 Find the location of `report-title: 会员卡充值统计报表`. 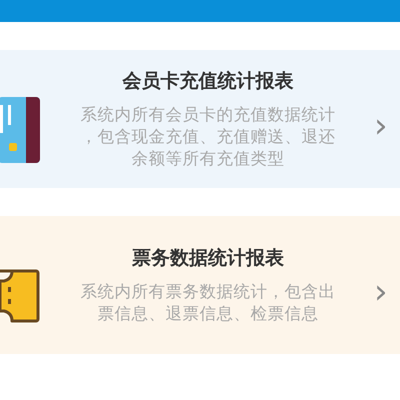

report-title: 会员卡充值统计报表 is located at coordinates (208, 81).